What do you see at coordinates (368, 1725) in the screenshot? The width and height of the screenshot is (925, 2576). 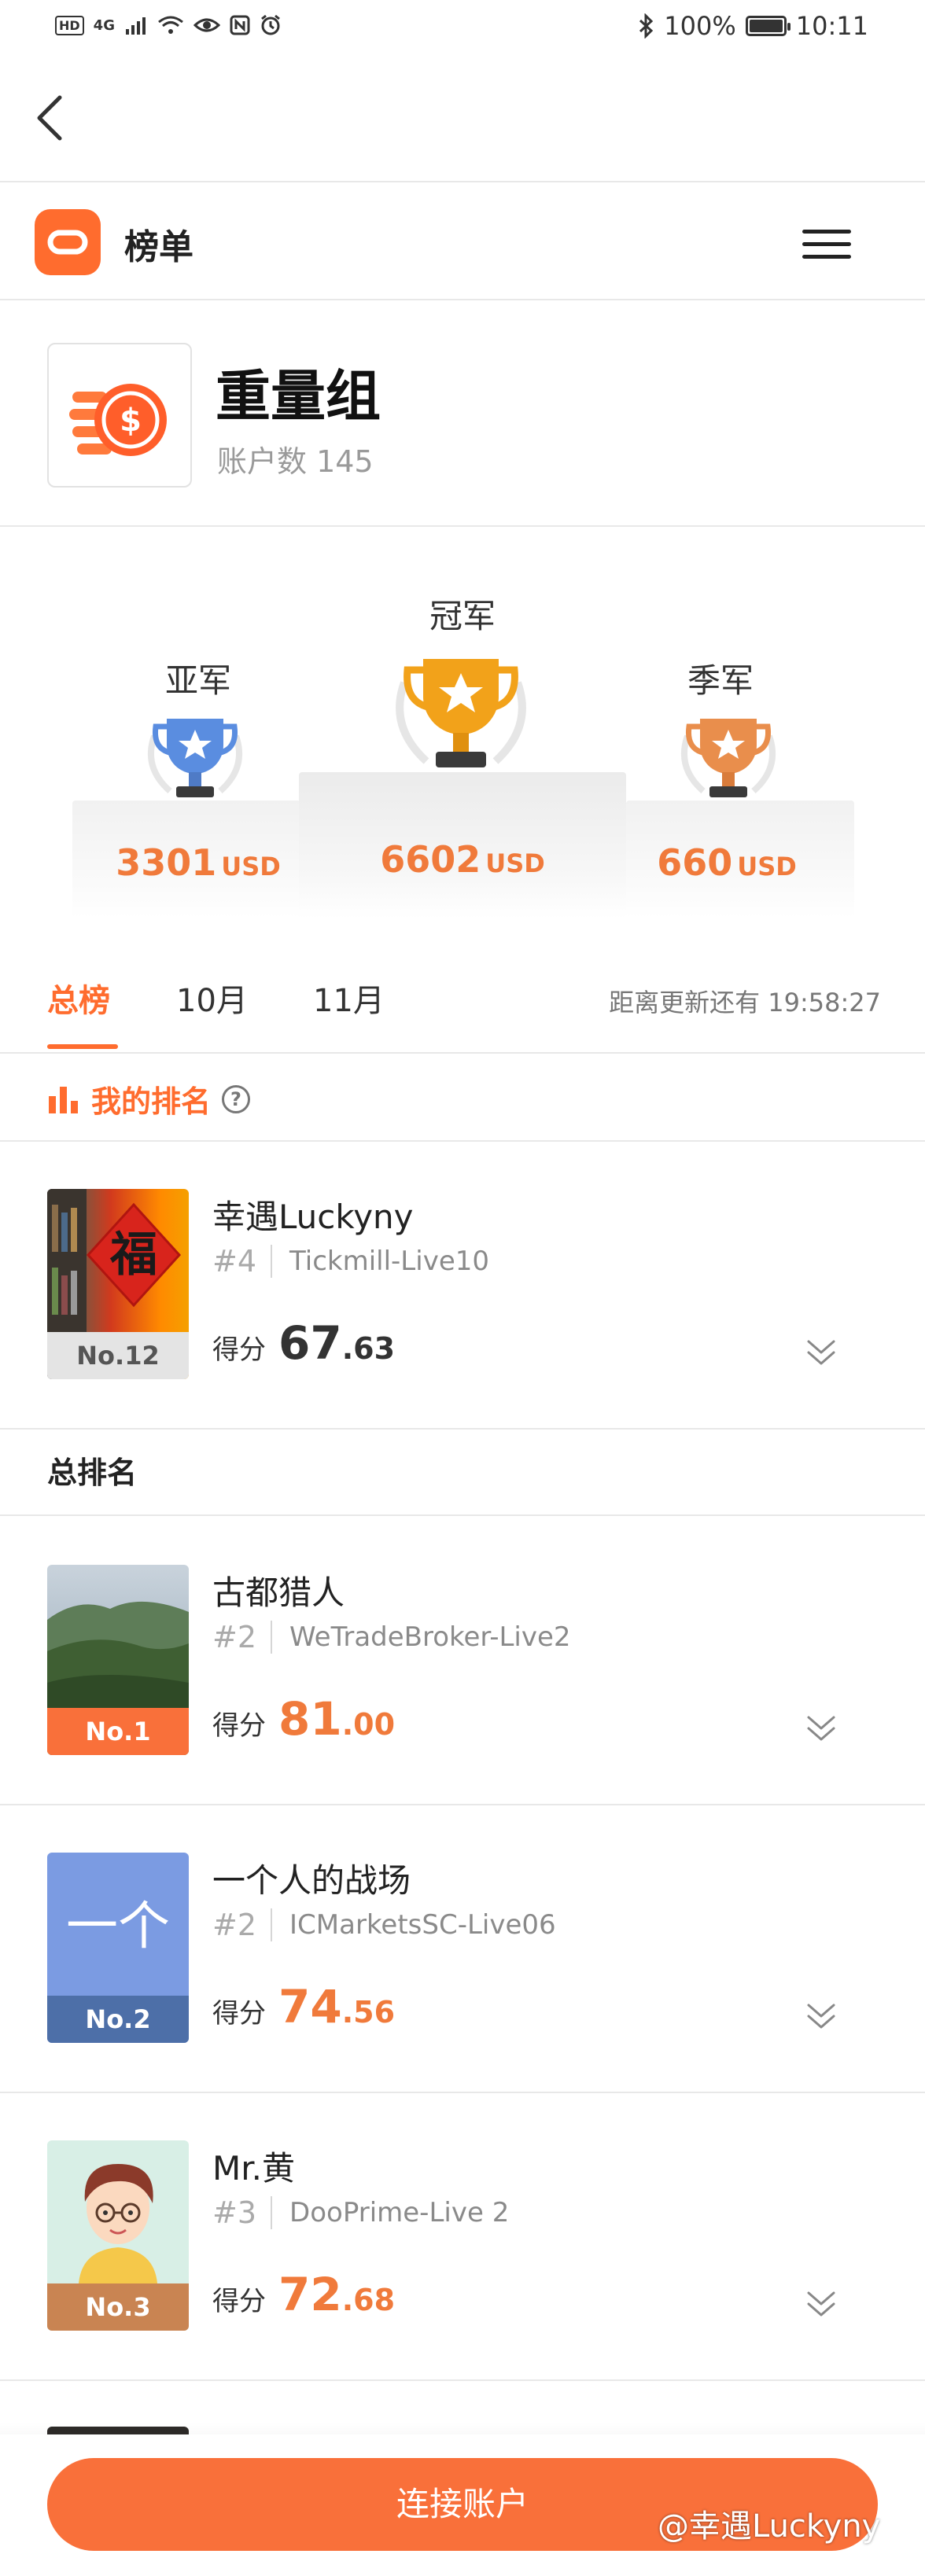 I see `score-decimal: .00` at bounding box center [368, 1725].